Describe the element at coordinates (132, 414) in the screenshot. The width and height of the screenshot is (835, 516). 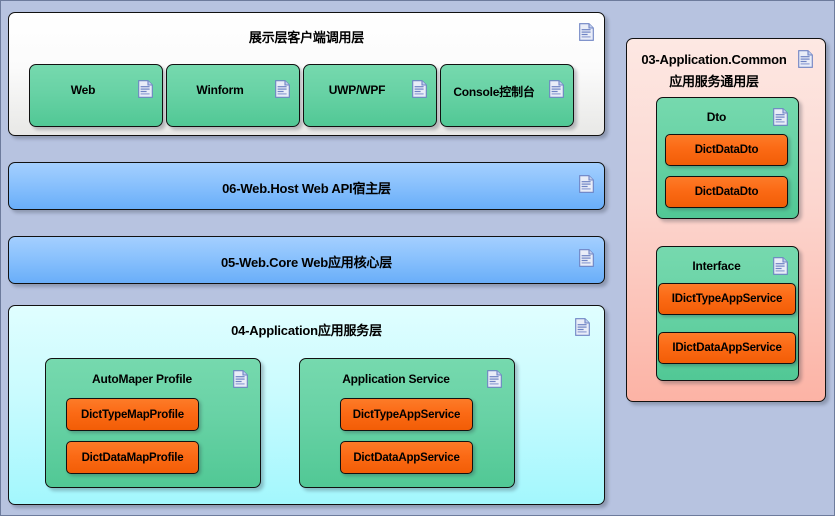
I see `chip-dicttypemapprofile: DictTypeMapProfile` at that location.